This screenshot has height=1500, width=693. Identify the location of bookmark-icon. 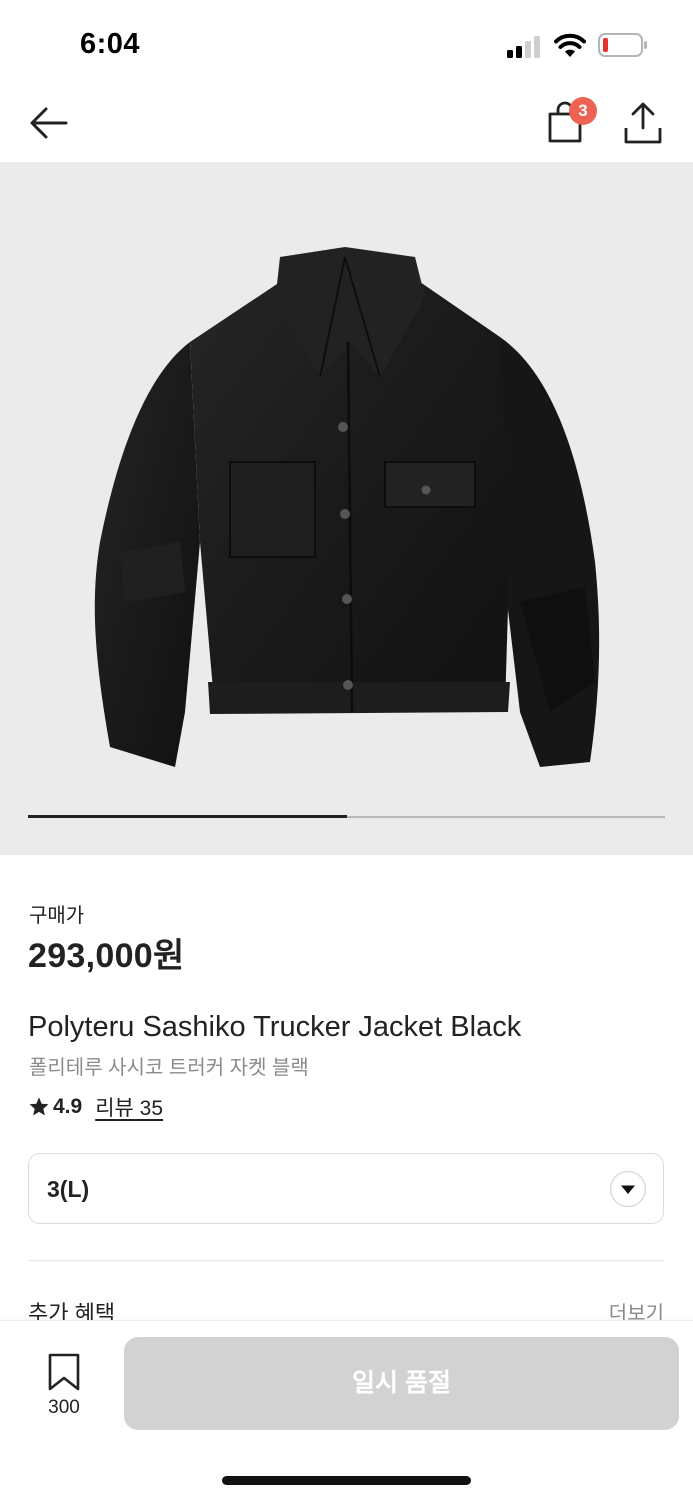
(64, 1372).